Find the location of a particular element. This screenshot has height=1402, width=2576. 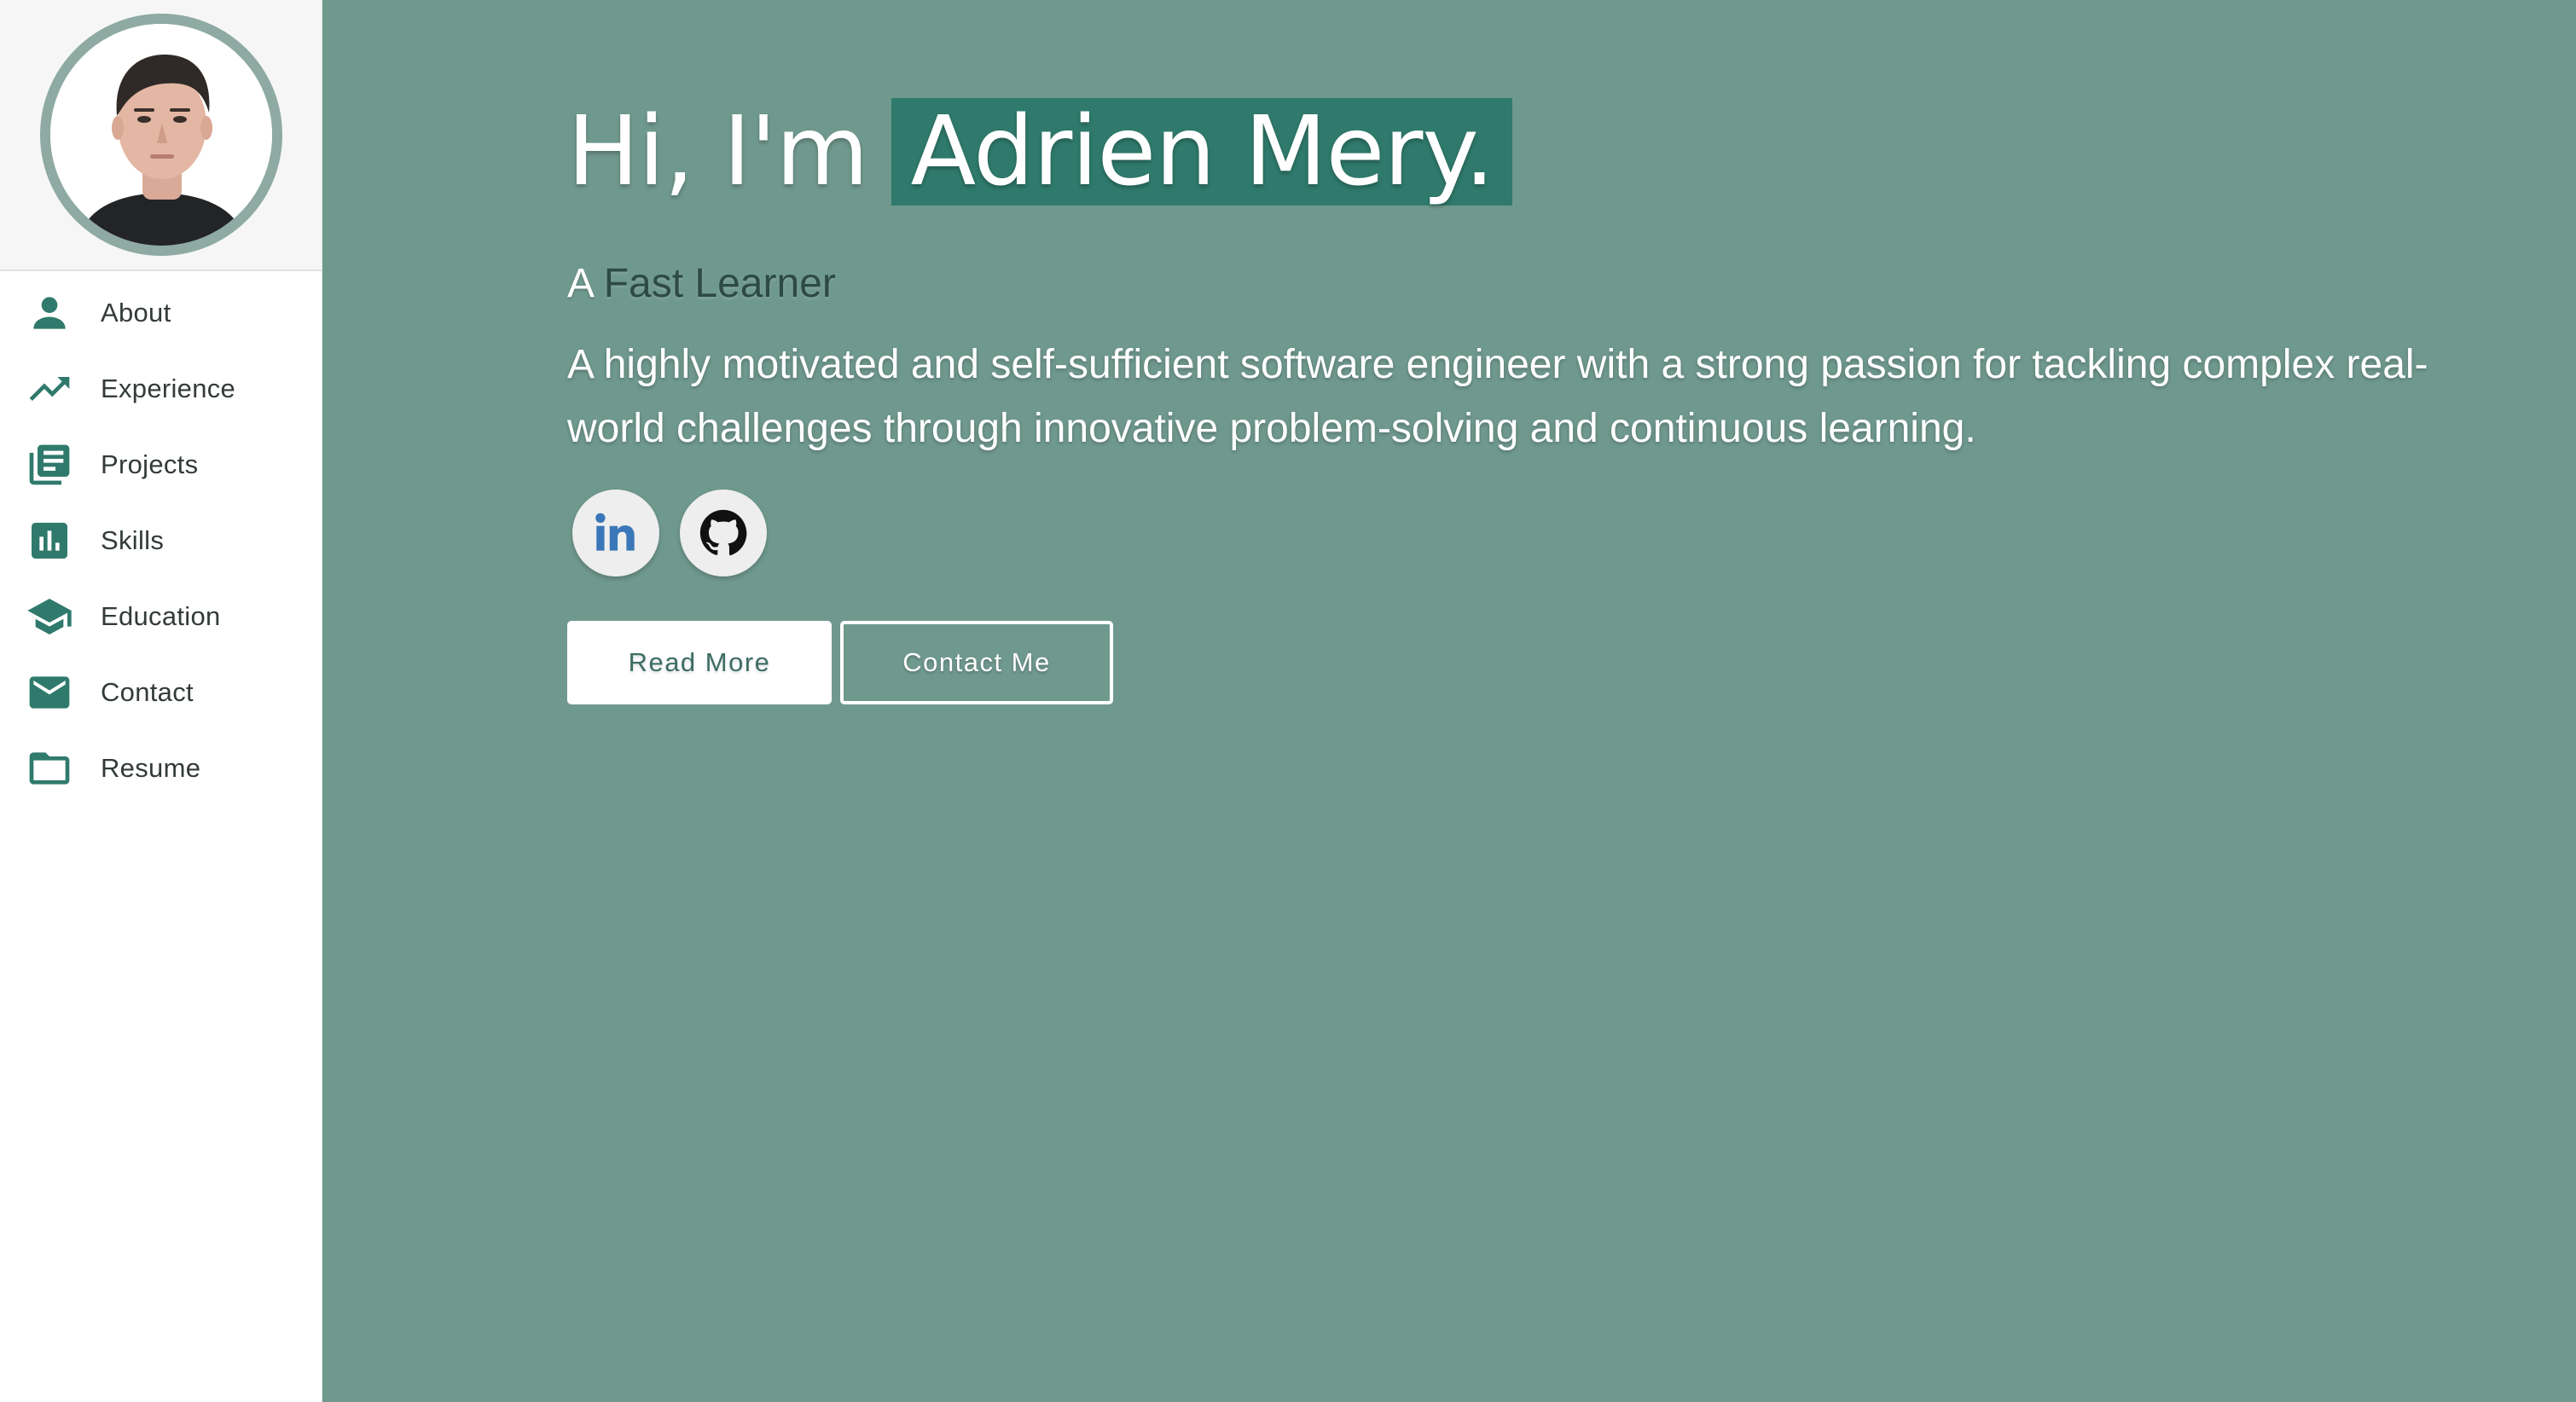

sidebar-item-label: Contact is located at coordinates (147, 691).